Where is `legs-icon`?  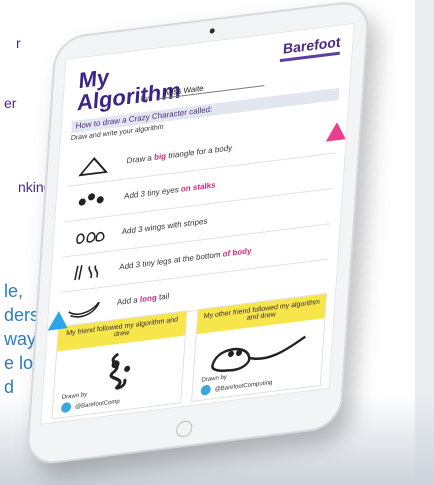
legs-icon is located at coordinates (86, 273).